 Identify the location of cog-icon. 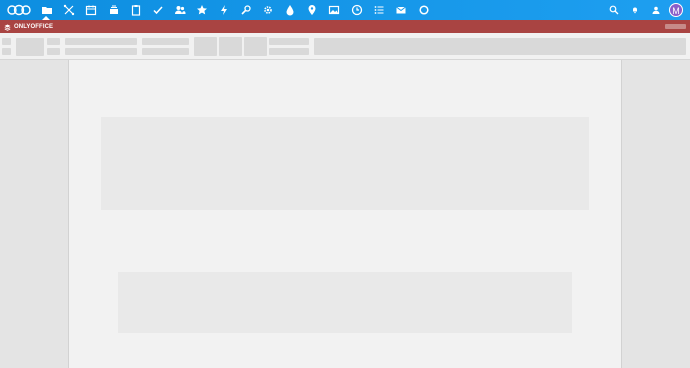
(268, 10).